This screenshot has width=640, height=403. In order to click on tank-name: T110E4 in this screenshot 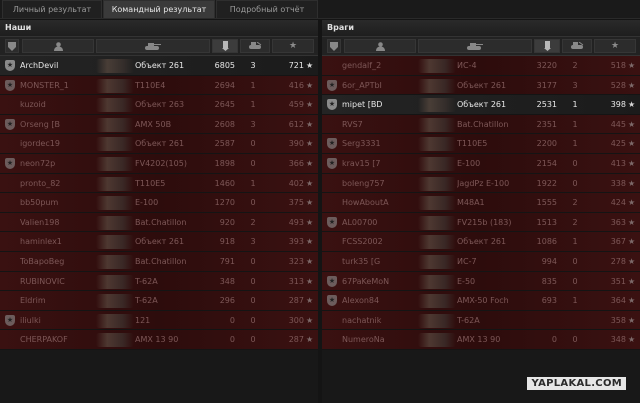, I will do `click(150, 85)`.